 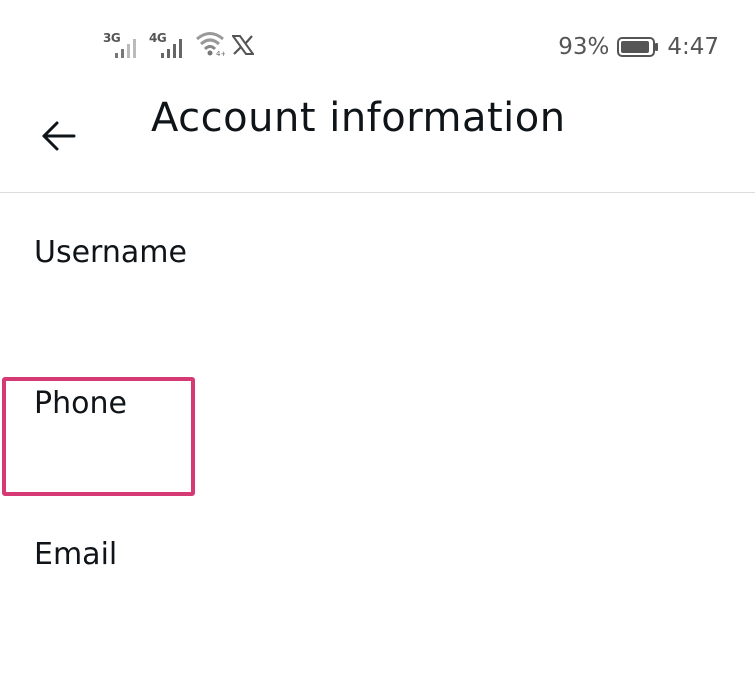 I want to click on arrow-left-icon, so click(x=59, y=136).